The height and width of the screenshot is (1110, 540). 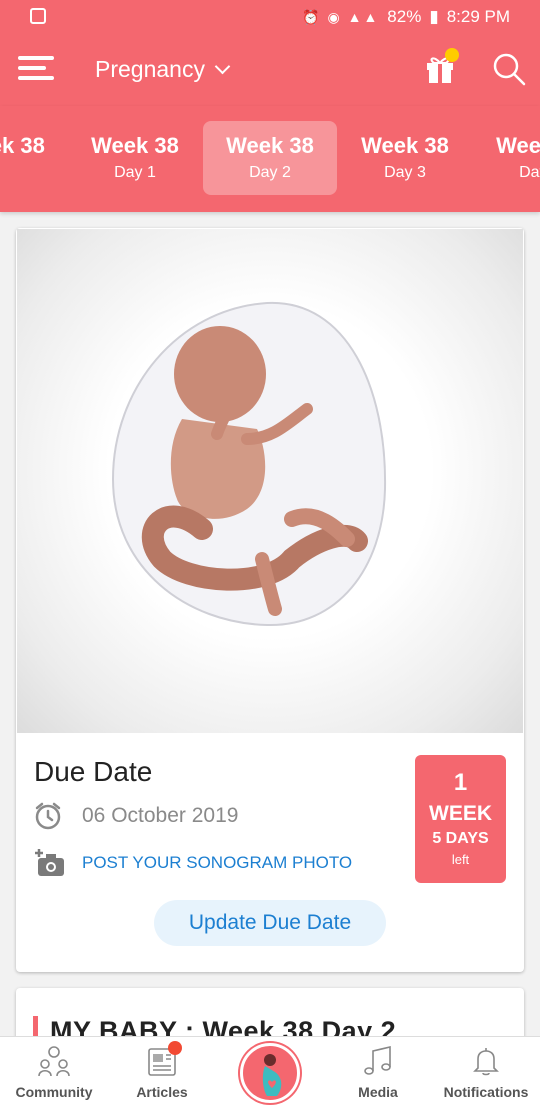 What do you see at coordinates (222, 66) in the screenshot?
I see `chevron-down-icon` at bounding box center [222, 66].